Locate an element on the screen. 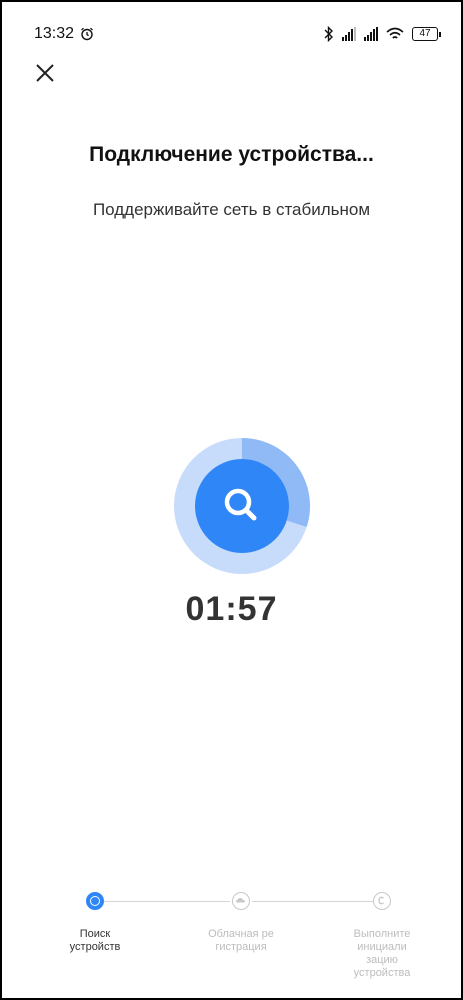  wifi-icon is located at coordinates (395, 33).